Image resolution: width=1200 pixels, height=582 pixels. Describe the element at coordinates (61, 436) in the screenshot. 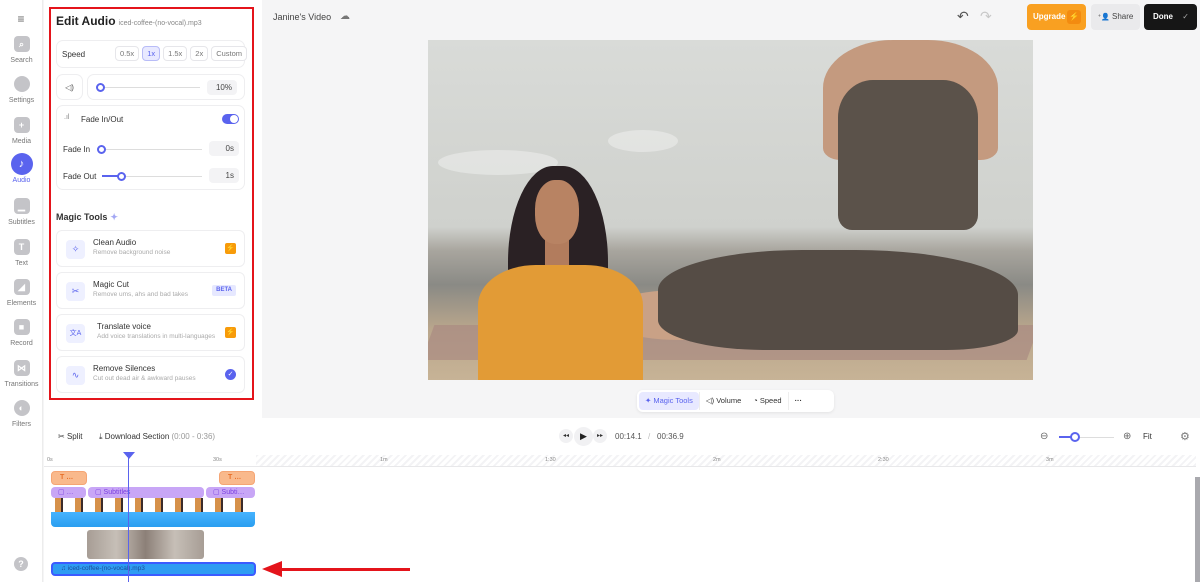

I see `scissors-icon: ✂` at that location.